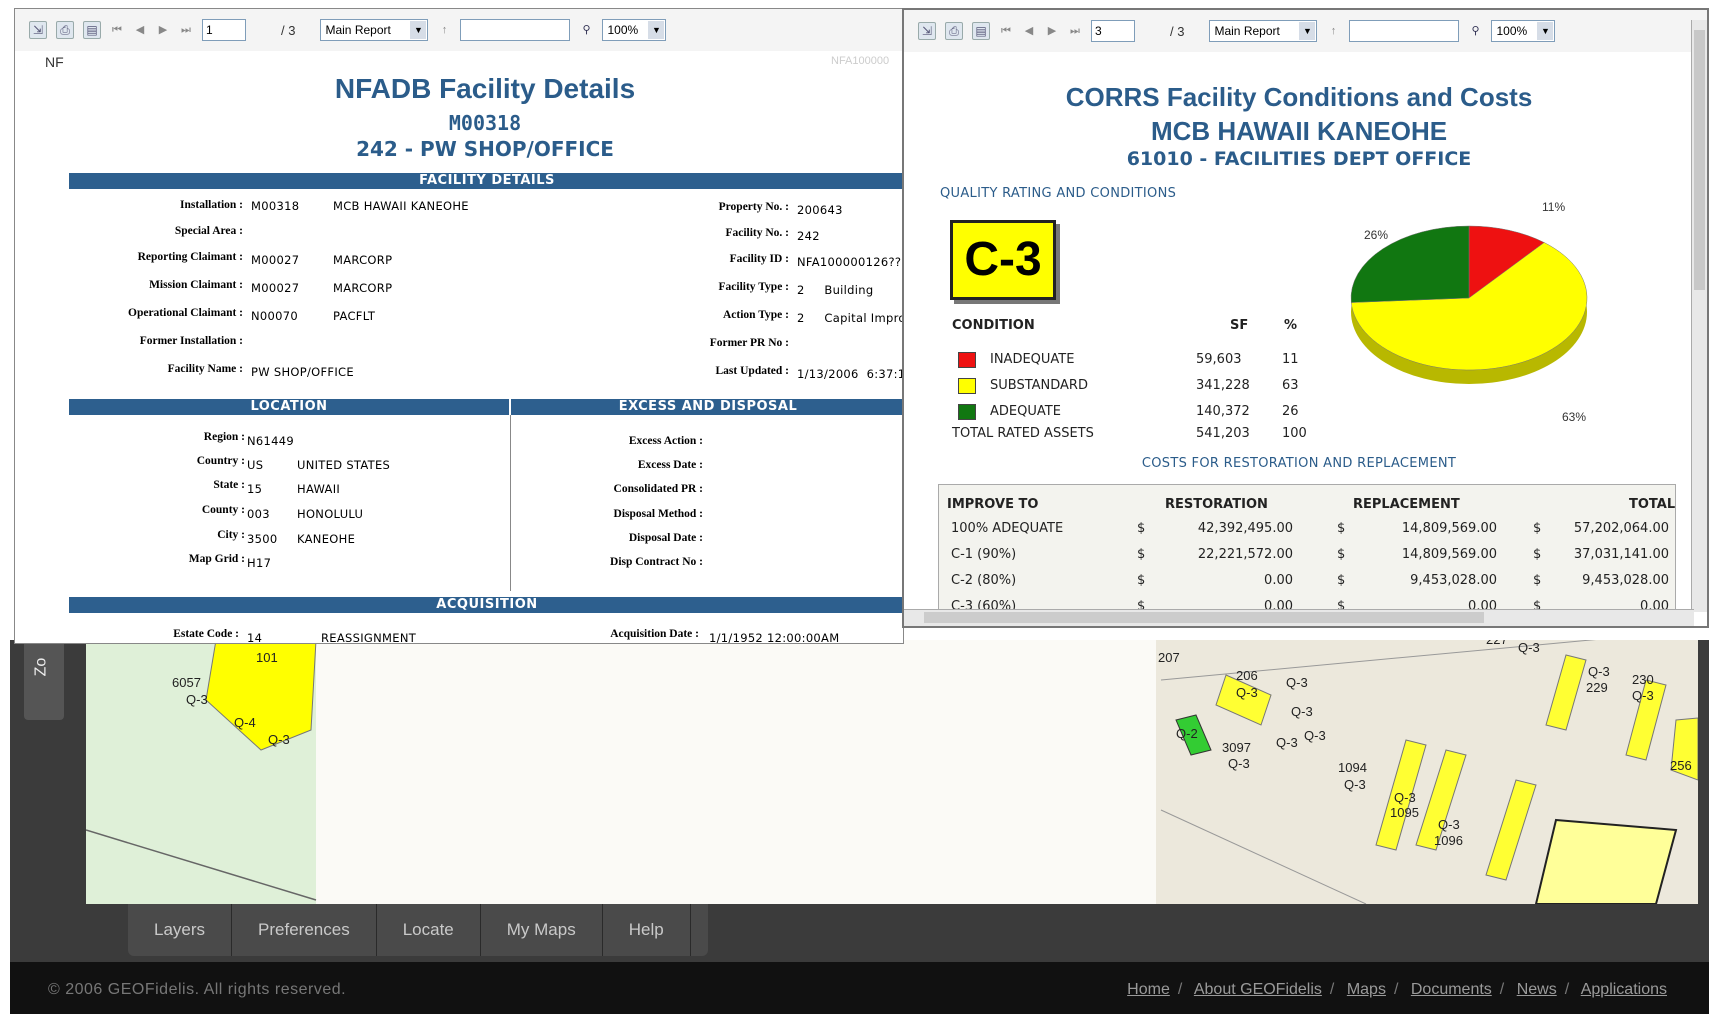 The image size is (1709, 1014). What do you see at coordinates (344, 465) in the screenshot?
I see `field-value: UNITED STATES` at bounding box center [344, 465].